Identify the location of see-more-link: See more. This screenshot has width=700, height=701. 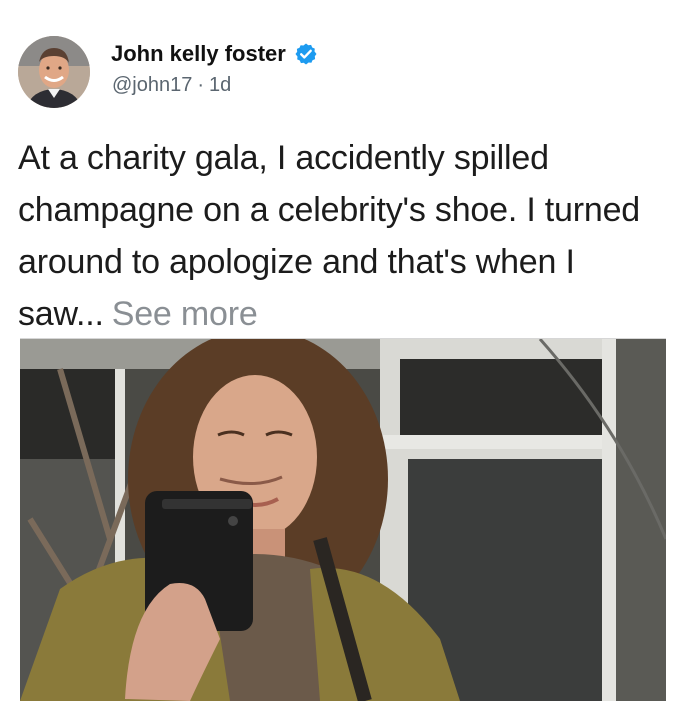
(185, 314).